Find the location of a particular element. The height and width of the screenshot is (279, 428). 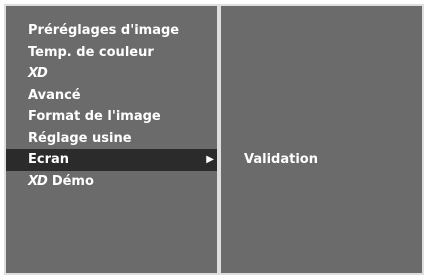

menu-item-xd: XD is located at coordinates (112, 74).